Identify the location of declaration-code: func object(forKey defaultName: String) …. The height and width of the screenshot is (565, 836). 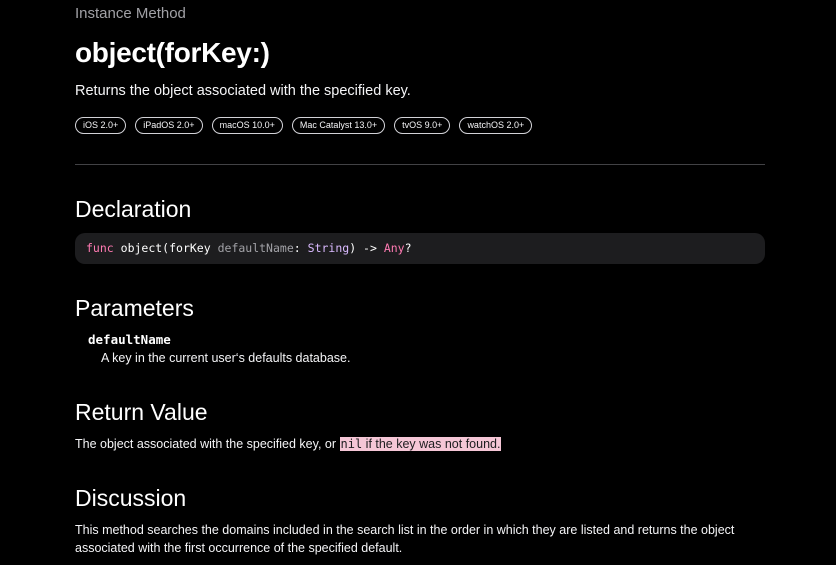
(420, 248).